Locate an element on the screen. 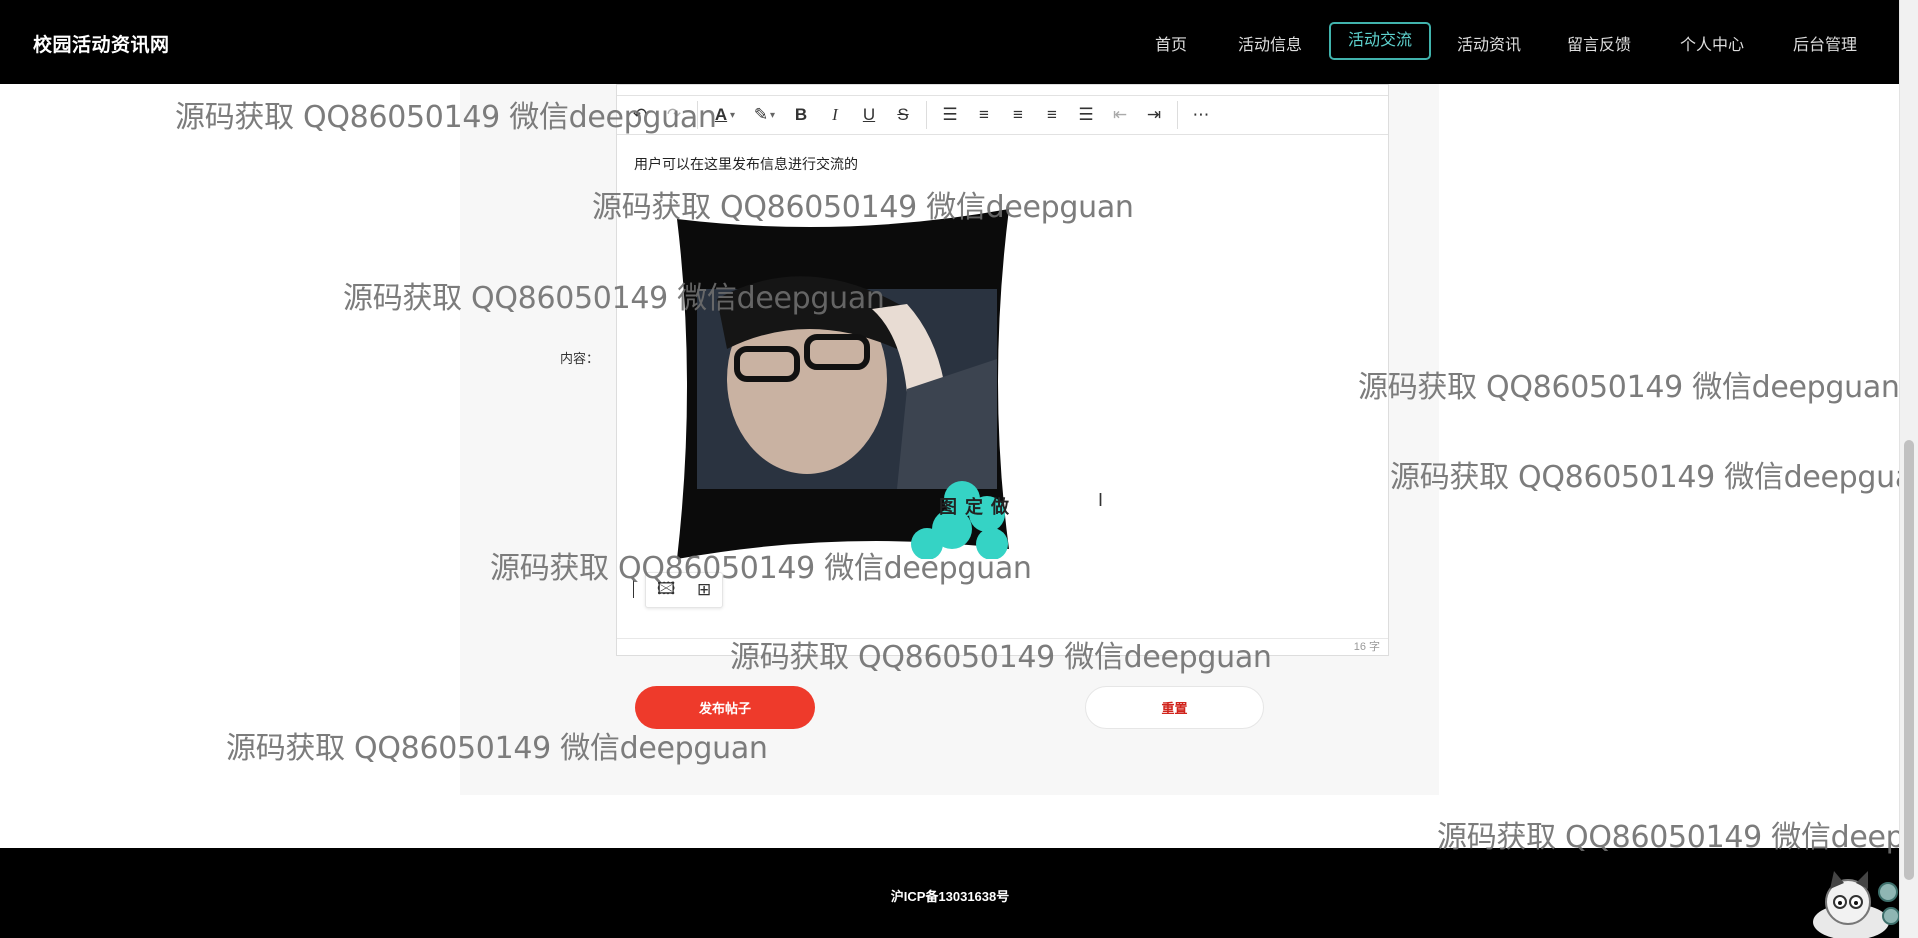 This screenshot has width=1918, height=938. underline-icon: U is located at coordinates (869, 115).